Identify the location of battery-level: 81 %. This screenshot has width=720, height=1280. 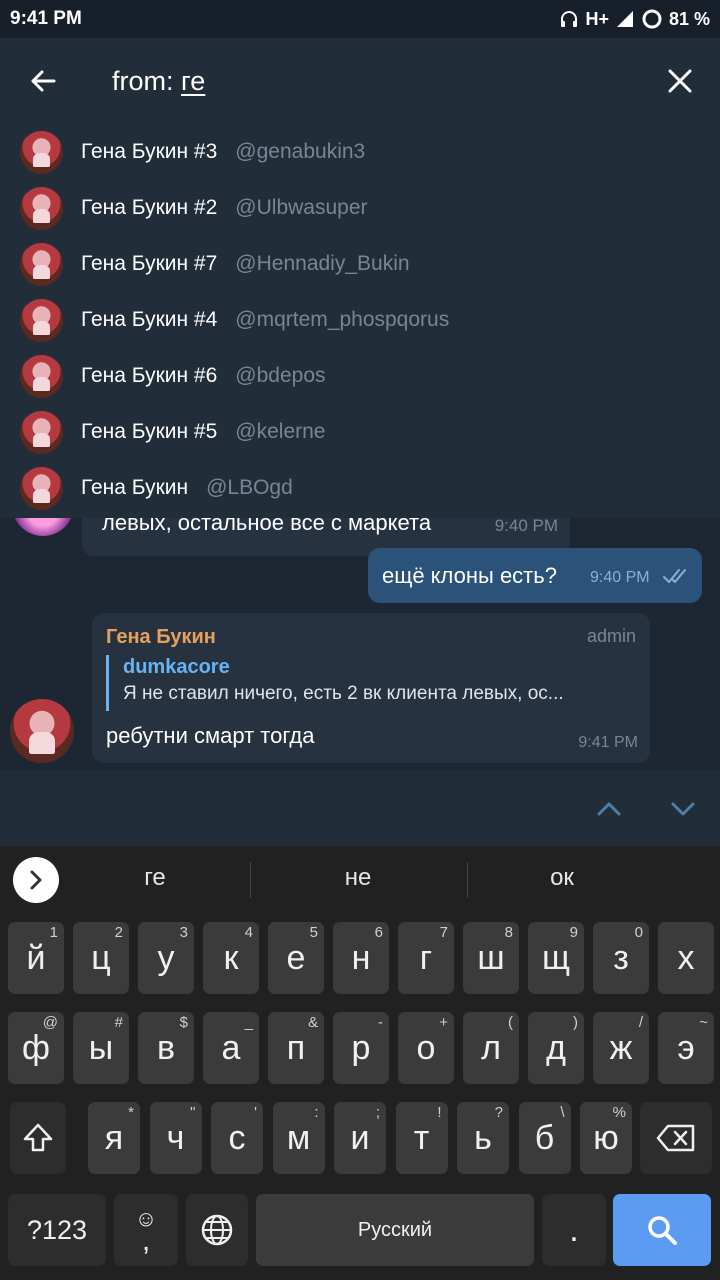
(689, 18).